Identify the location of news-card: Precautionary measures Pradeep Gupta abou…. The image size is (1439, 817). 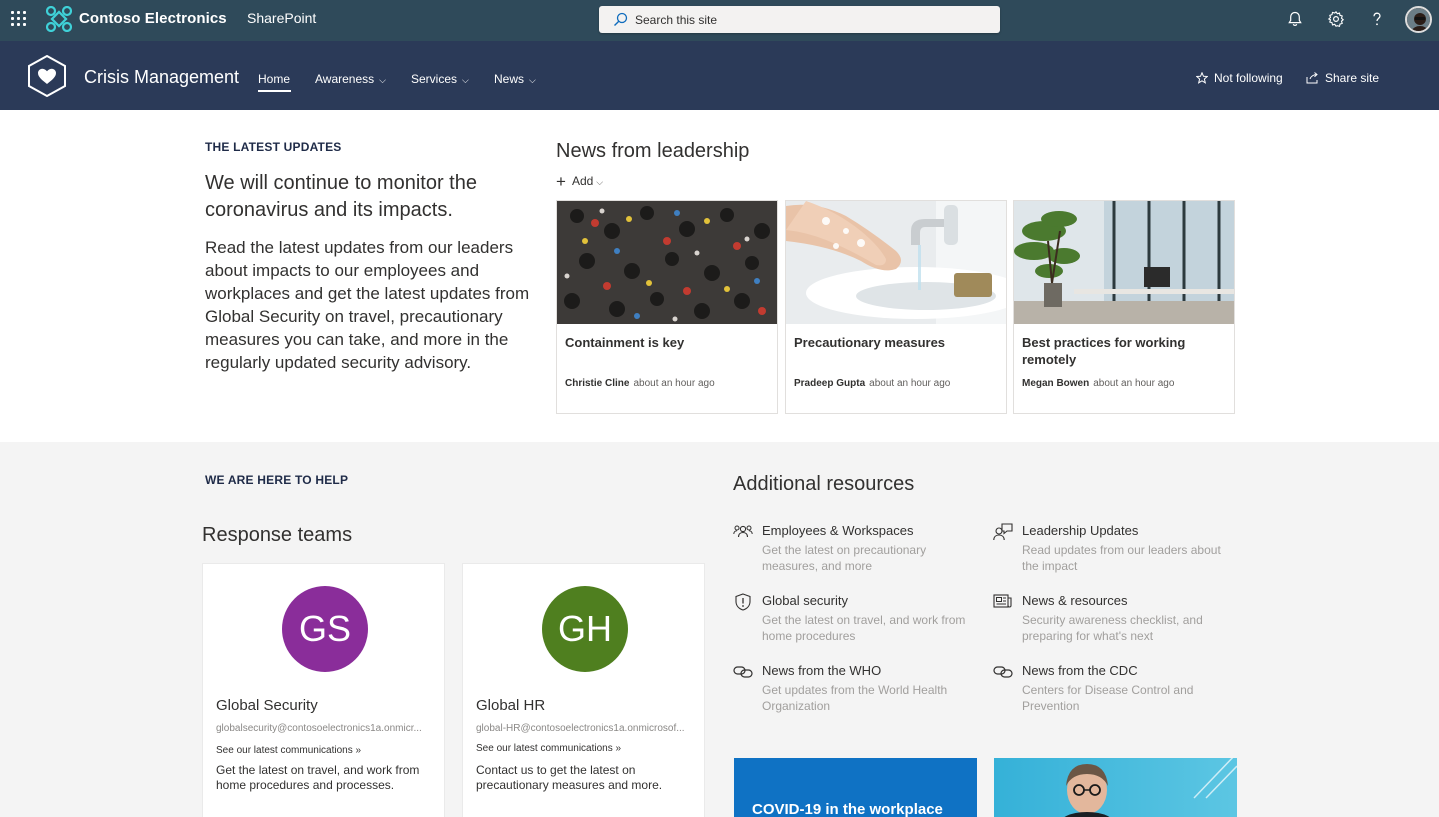
(896, 307).